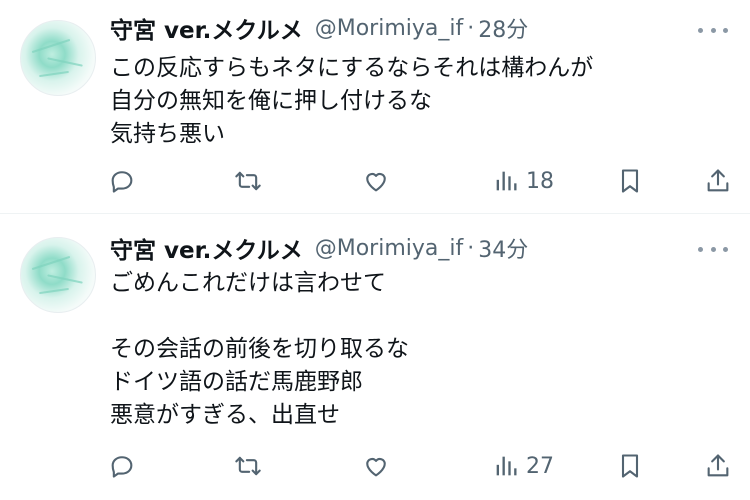  What do you see at coordinates (225, 415) in the screenshot?
I see `tweet-line: 悪意がすぎる、出直せ` at bounding box center [225, 415].